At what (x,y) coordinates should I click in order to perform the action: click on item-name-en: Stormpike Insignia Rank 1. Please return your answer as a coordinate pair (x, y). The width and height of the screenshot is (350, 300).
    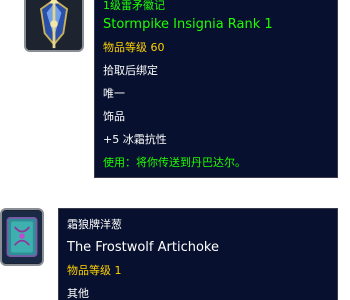
    Looking at the image, I should click on (188, 24).